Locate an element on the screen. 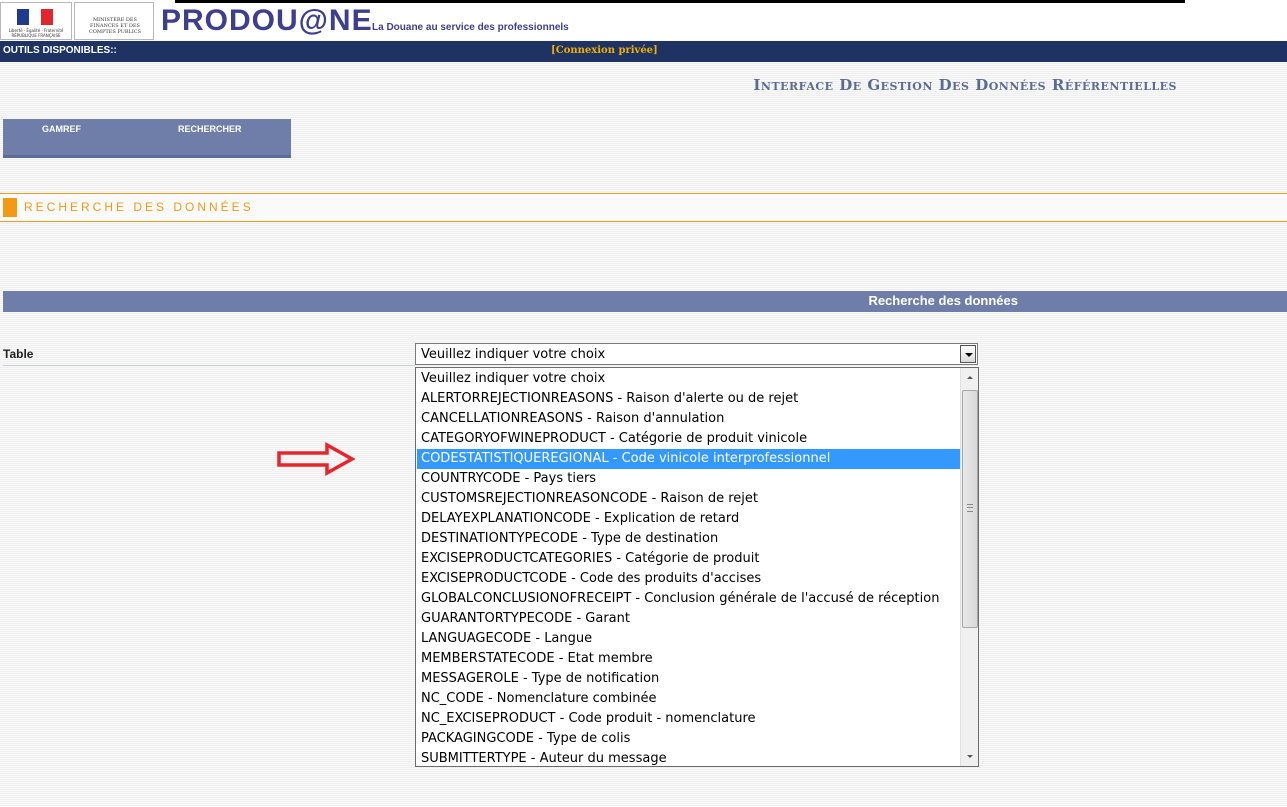  dropdown-option: PACKAGINGCODE - Type de colis is located at coordinates (689, 739).